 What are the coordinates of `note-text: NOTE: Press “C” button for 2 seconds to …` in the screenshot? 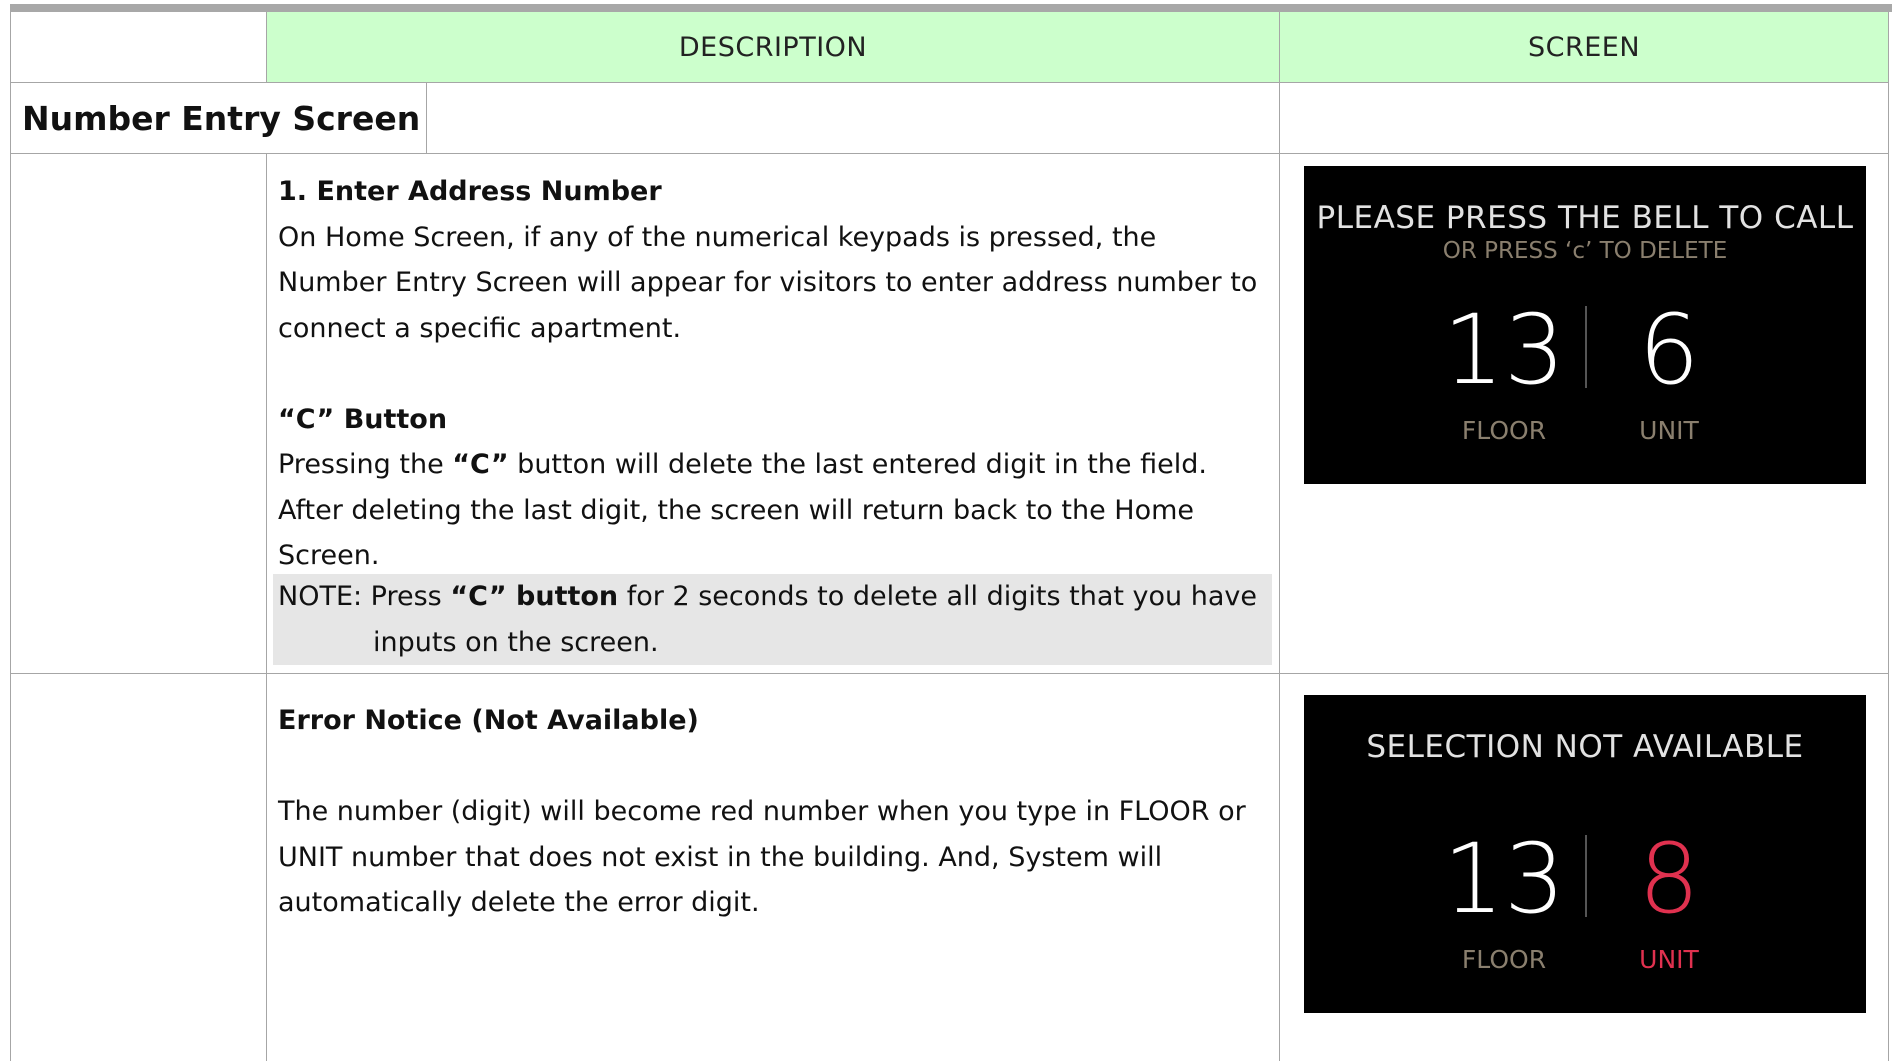 It's located at (767, 619).